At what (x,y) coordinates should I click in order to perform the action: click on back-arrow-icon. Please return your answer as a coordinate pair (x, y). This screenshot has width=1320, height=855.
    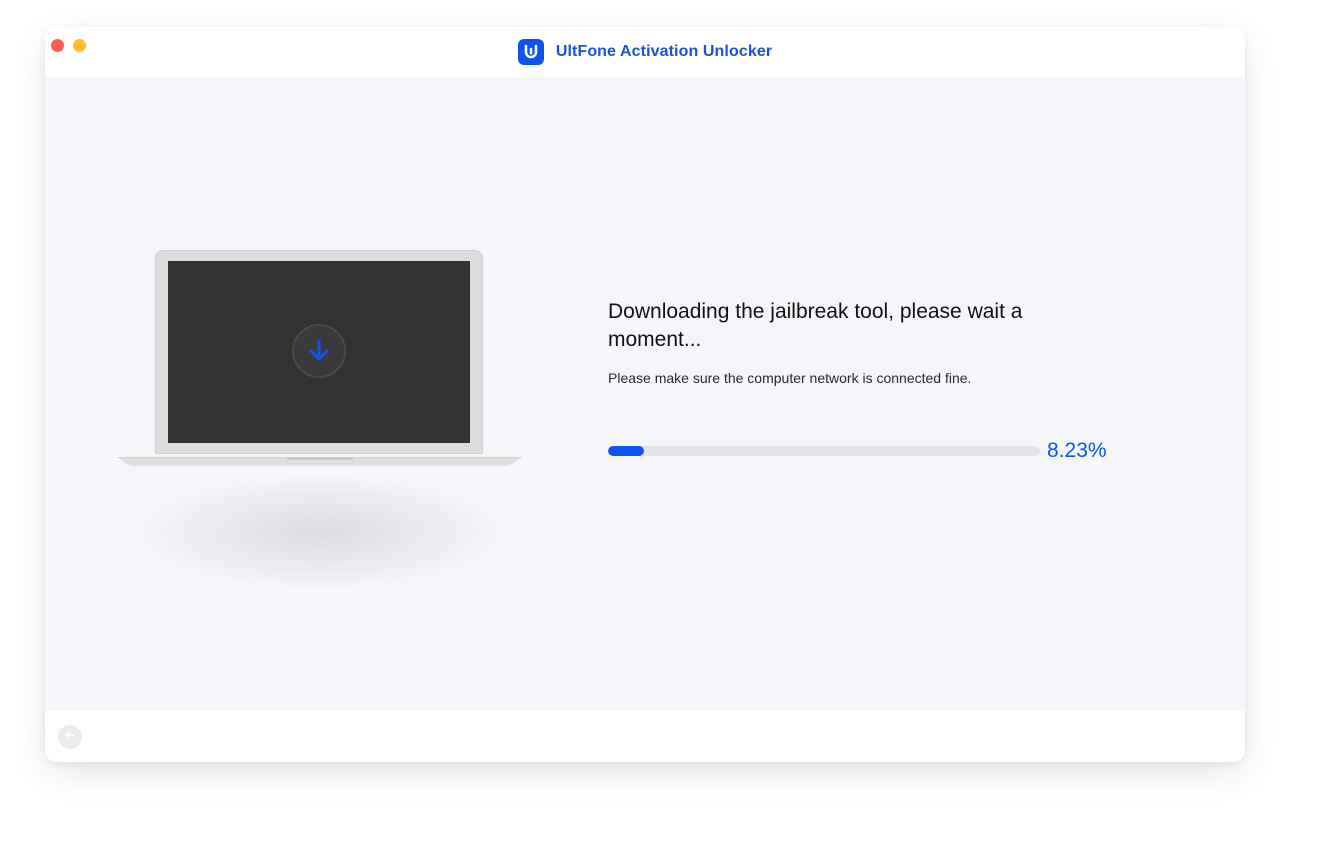
    Looking at the image, I should click on (70, 737).